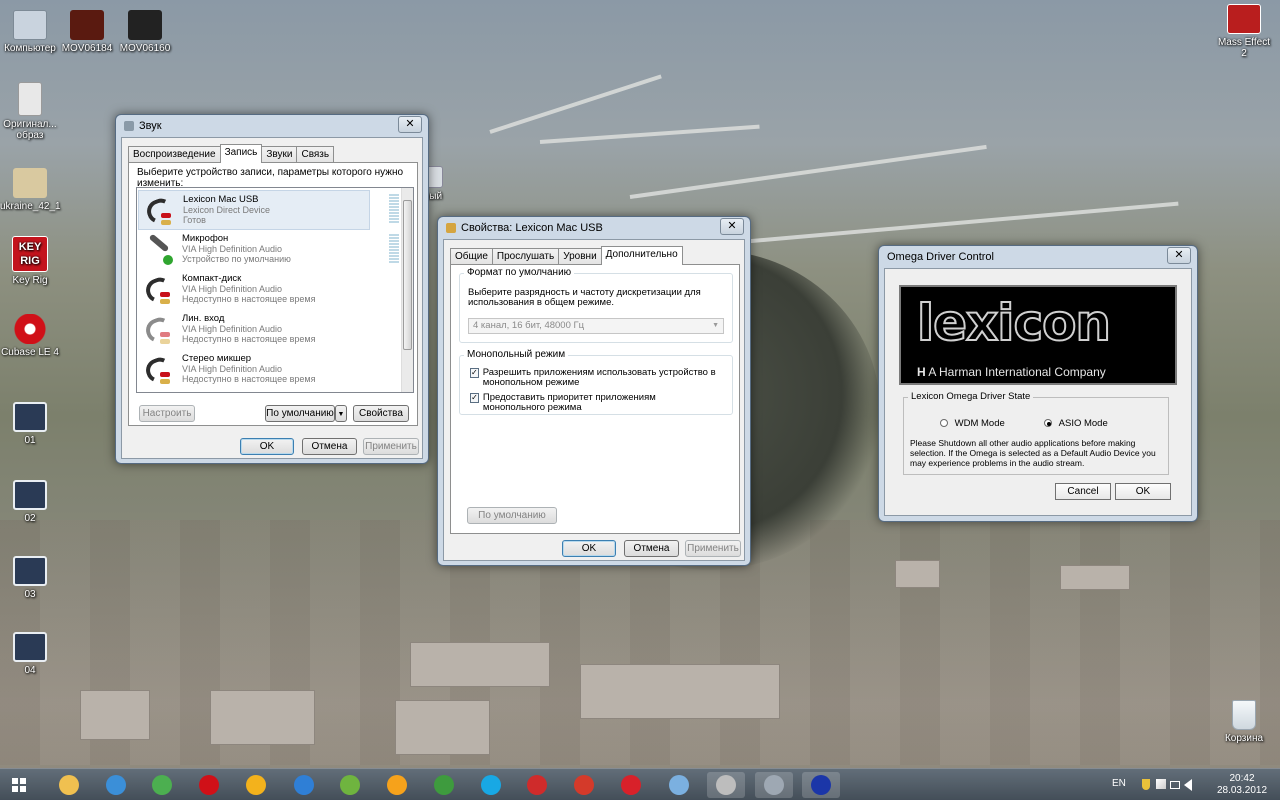 Image resolution: width=1280 pixels, height=800 pixels. What do you see at coordinates (30, 424) in the screenshot?
I see `desktop-icon-01: 01` at bounding box center [30, 424].